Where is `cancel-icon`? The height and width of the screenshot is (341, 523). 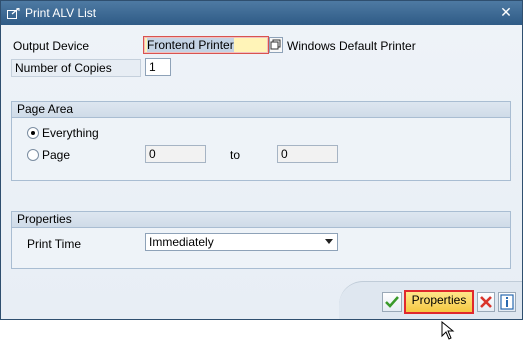
cancel-icon is located at coordinates (486, 302).